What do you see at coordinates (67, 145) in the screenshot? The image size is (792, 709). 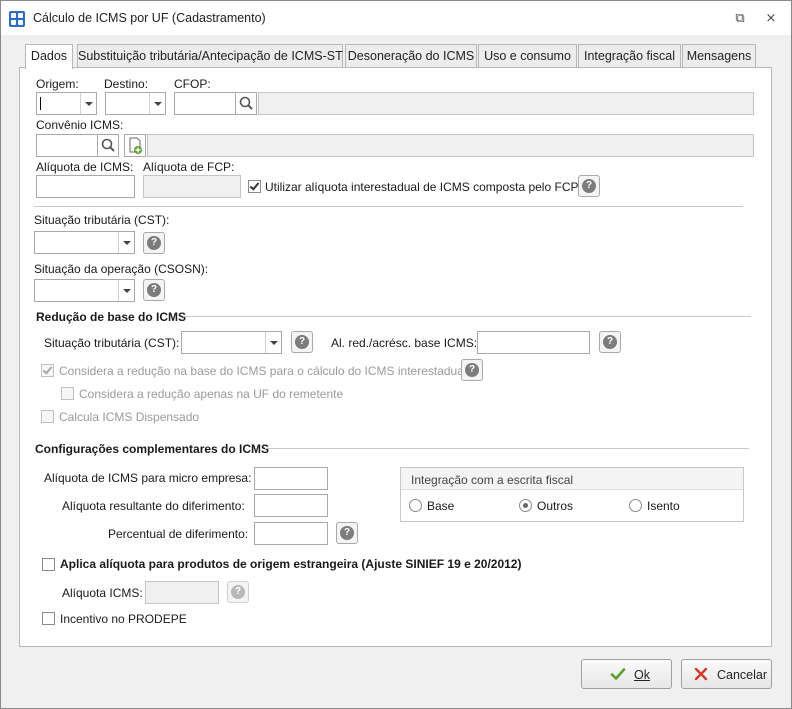 I see `convenio-input` at bounding box center [67, 145].